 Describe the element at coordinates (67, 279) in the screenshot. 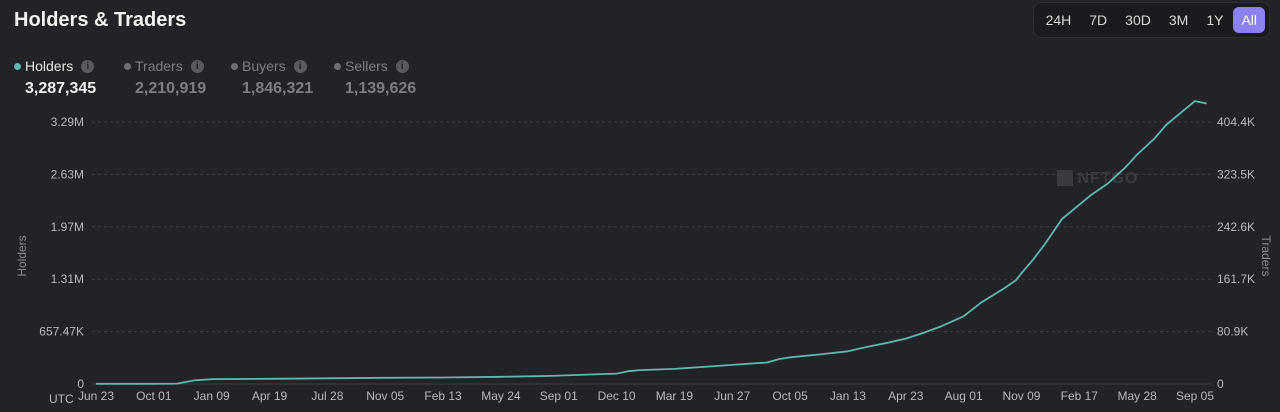

I see `y-tick-label-left: 1.31M` at that location.